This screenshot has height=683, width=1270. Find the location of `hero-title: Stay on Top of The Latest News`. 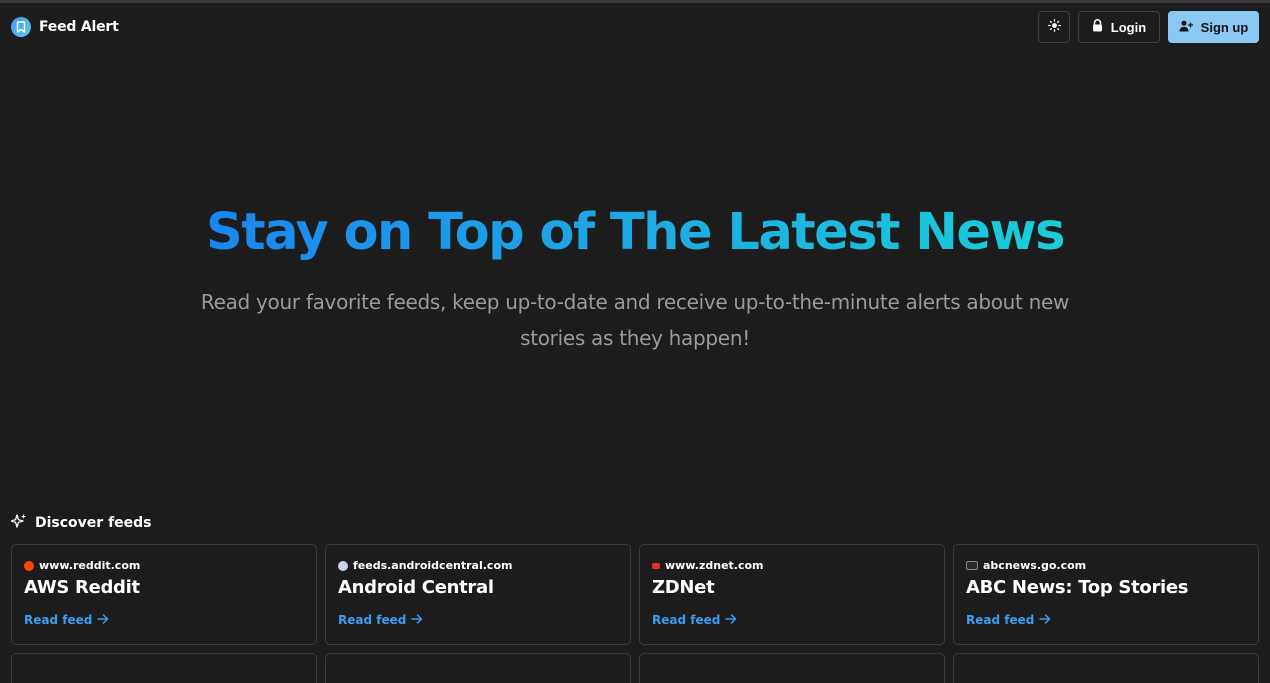

hero-title: Stay on Top of The Latest News is located at coordinates (635, 232).